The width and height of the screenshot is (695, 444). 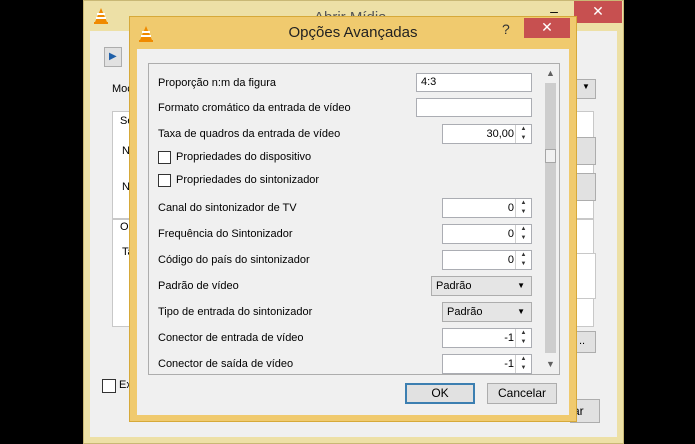 I want to click on setting-label: Tipo de entrada do sintonizador, so click(x=235, y=312).